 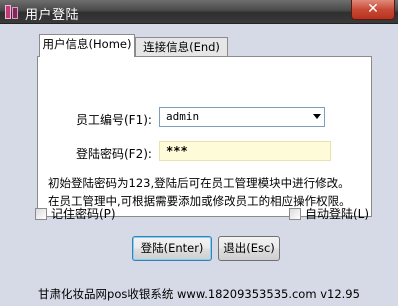 I want to click on auto-login-checkbox: 自动登陆(L), so click(x=329, y=213).